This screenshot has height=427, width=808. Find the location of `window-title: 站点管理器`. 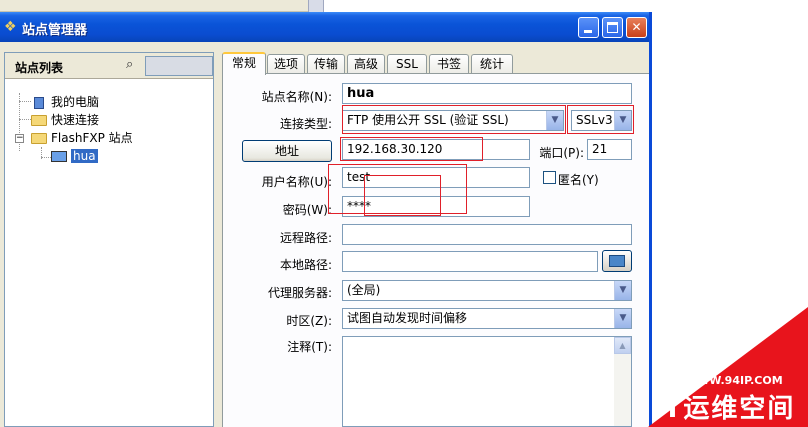

window-title: 站点管理器 is located at coordinates (55, 30).